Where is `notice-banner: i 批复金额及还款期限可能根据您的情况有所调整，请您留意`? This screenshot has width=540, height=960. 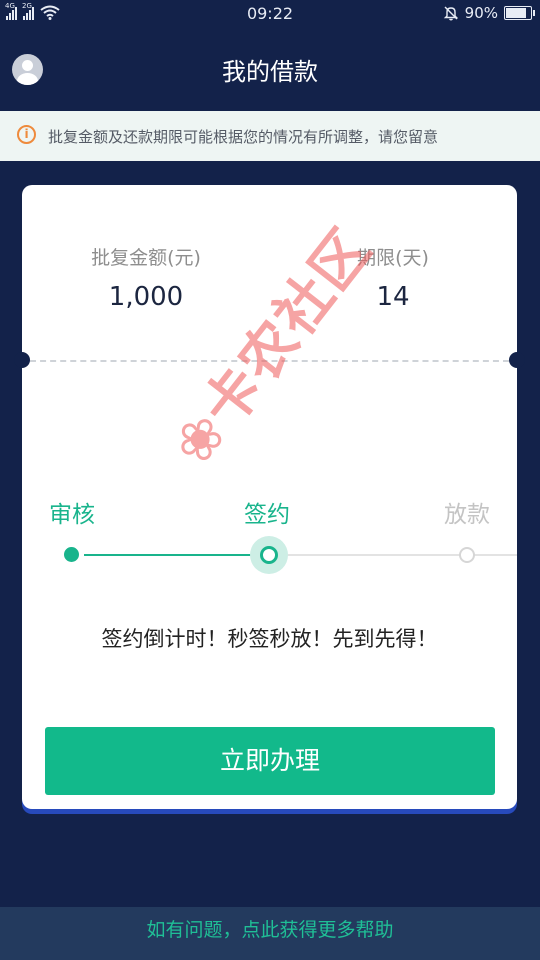
notice-banner: i 批复金额及还款期限可能根据您的情况有所调整，请您留意 is located at coordinates (270, 136).